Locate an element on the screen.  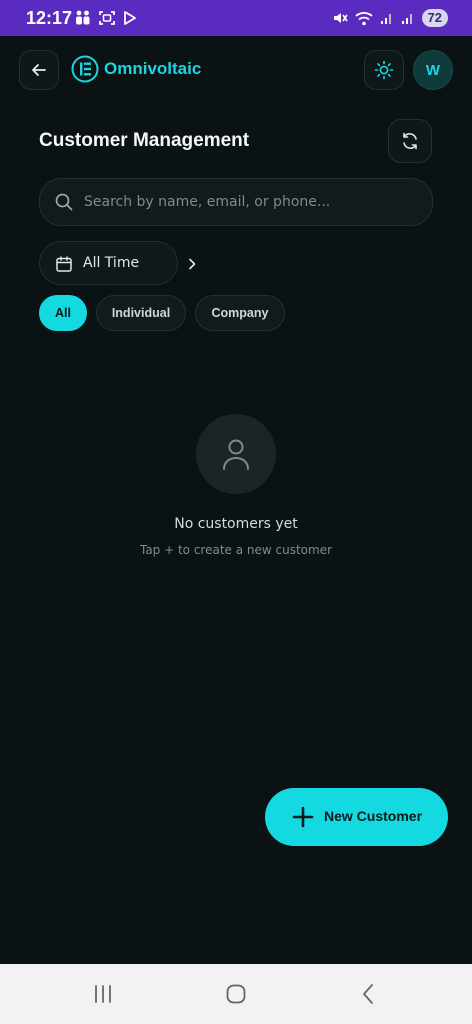
omnivoltaic-logo-icon is located at coordinates (85, 69).